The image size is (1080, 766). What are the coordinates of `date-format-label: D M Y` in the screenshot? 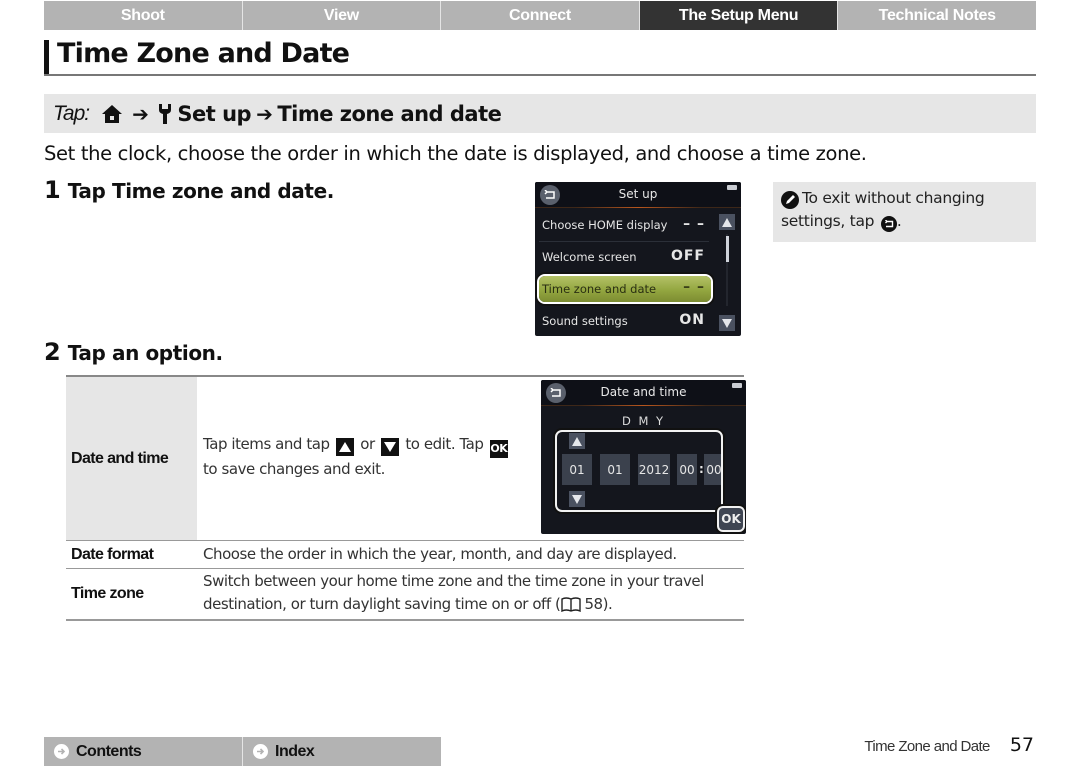 It's located at (643, 421).